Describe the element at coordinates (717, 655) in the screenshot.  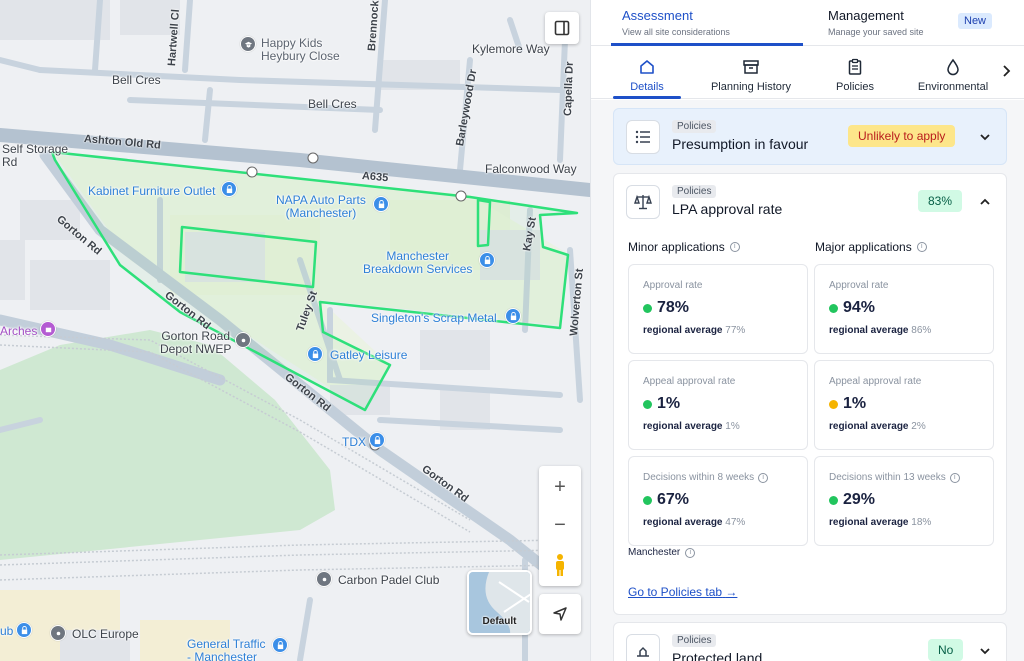
I see `card-title: Protected land` at that location.